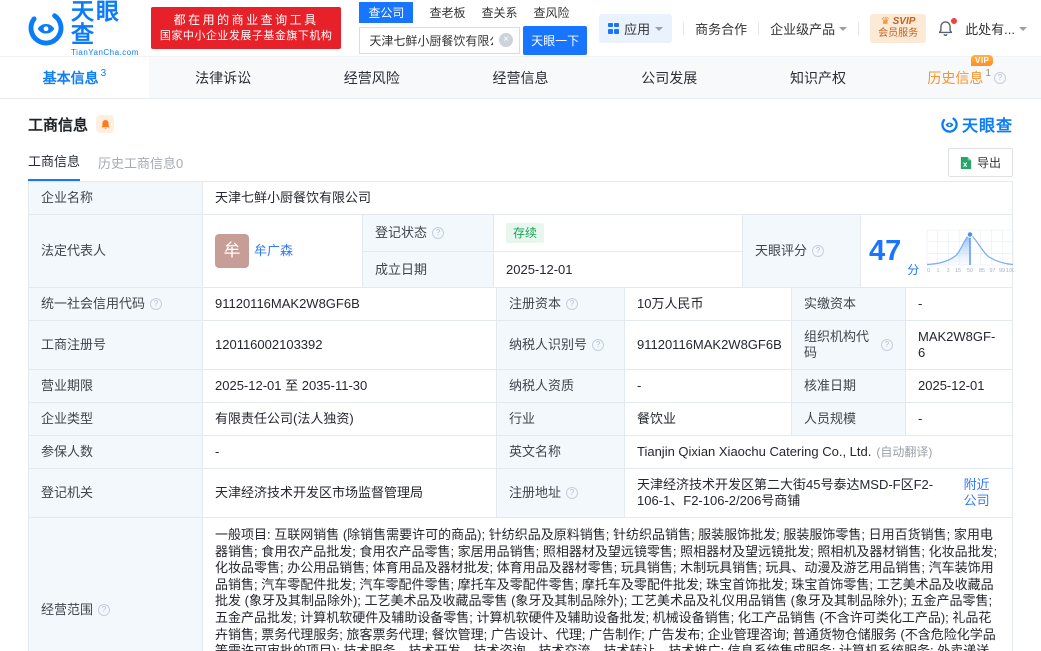 The image size is (1041, 651). Describe the element at coordinates (552, 251) in the screenshot. I see `status-date-subgrid: 登记状态 ? 存续 成立日期 2025-12-01` at that location.